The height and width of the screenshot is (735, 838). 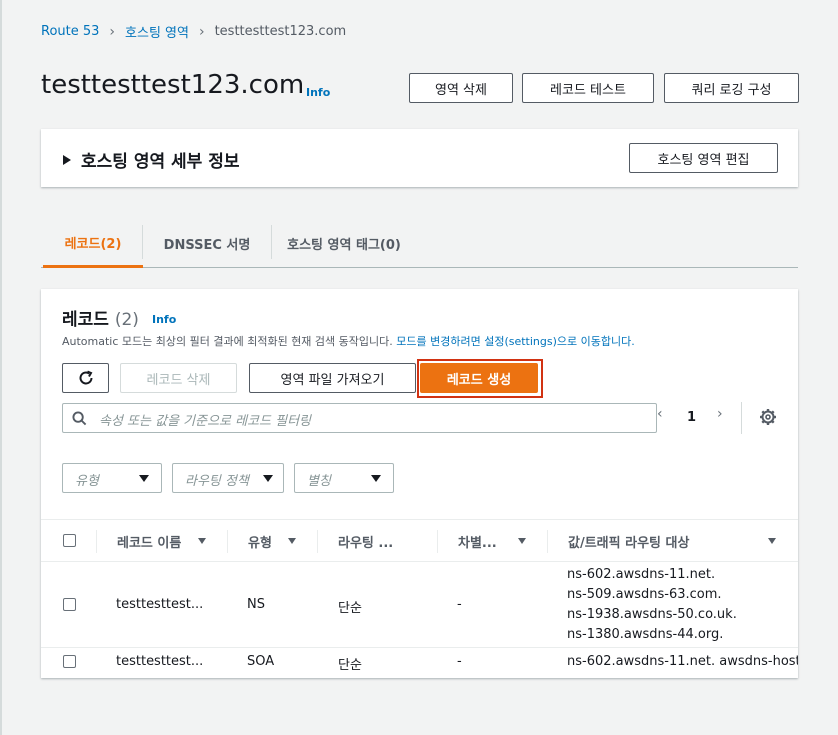 I want to click on alias-filter-label: 별칭, so click(x=319, y=481).